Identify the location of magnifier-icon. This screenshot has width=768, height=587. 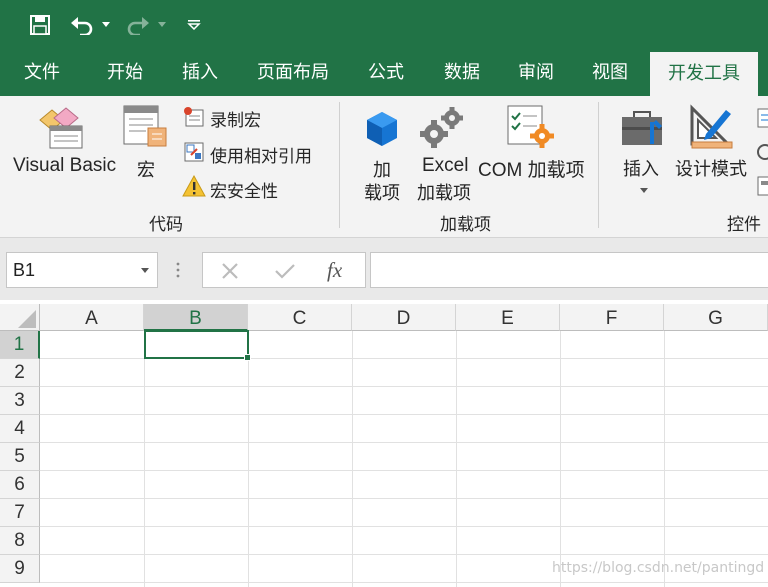
(762, 152).